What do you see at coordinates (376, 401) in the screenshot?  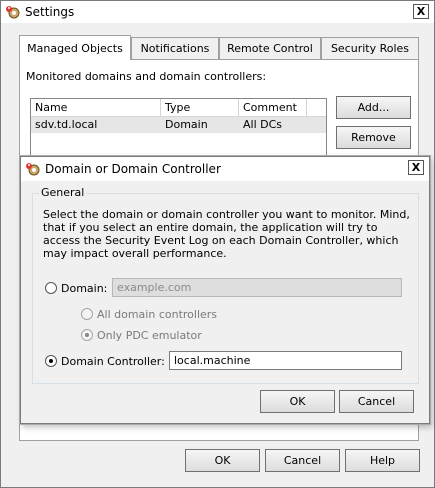 I see `dialog-cancel-button: Cancel` at bounding box center [376, 401].